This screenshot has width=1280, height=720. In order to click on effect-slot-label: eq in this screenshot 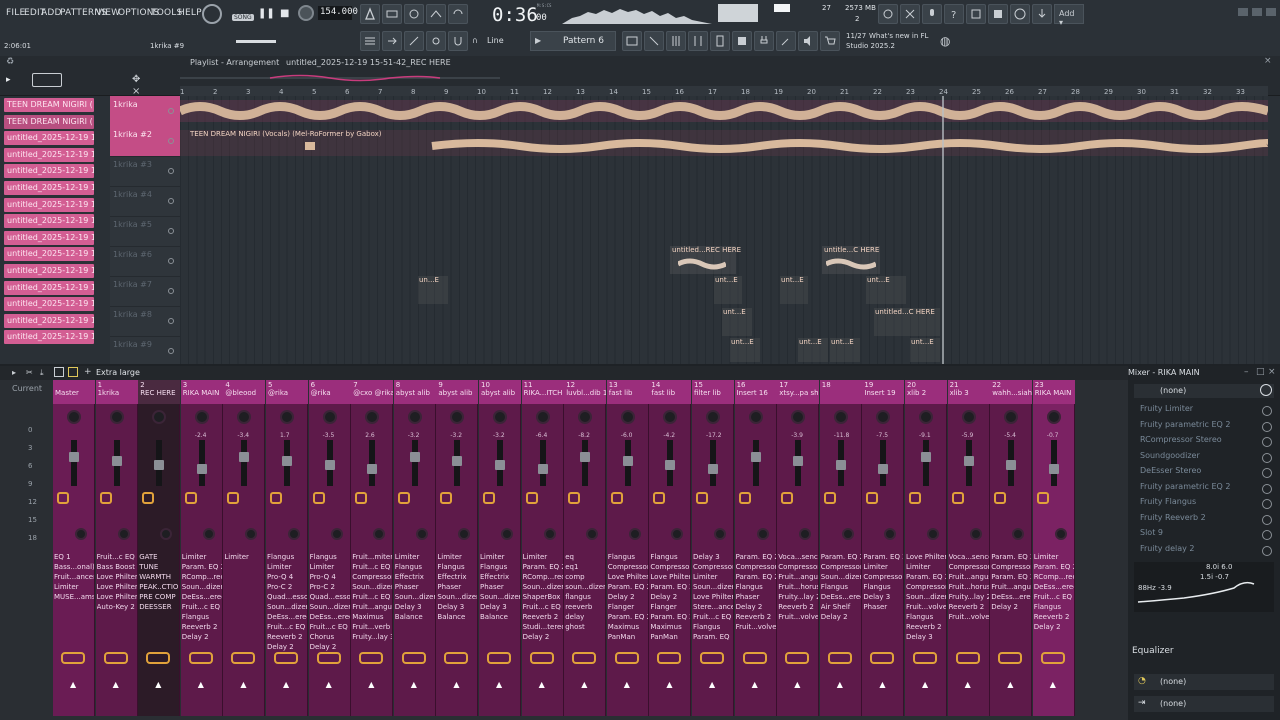, I will do `click(585, 557)`.